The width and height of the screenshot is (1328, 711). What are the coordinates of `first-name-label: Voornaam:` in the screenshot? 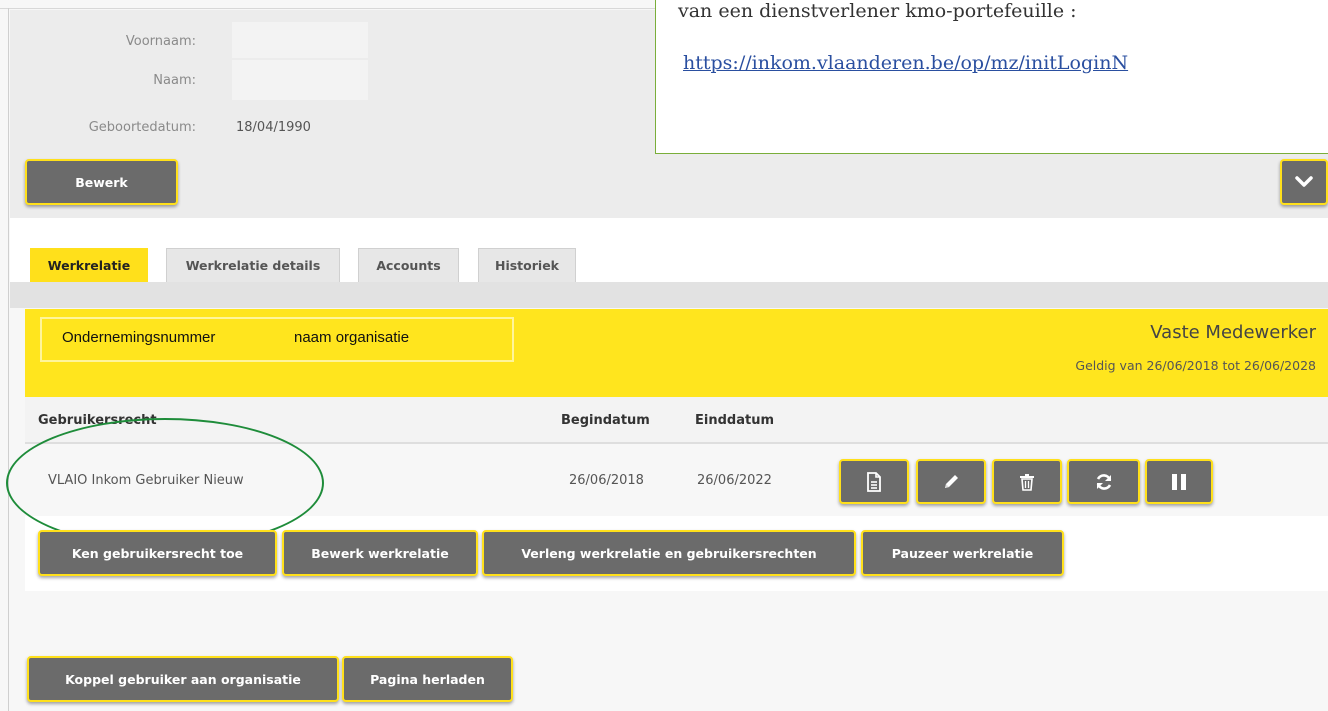 It's located at (160, 41).